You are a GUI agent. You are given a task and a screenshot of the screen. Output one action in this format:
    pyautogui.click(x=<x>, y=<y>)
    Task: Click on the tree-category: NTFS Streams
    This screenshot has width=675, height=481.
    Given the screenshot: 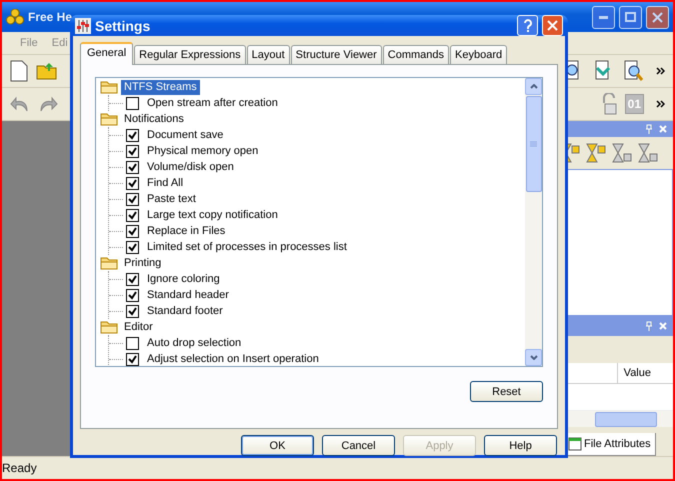 What is the action you would take?
    pyautogui.click(x=160, y=87)
    